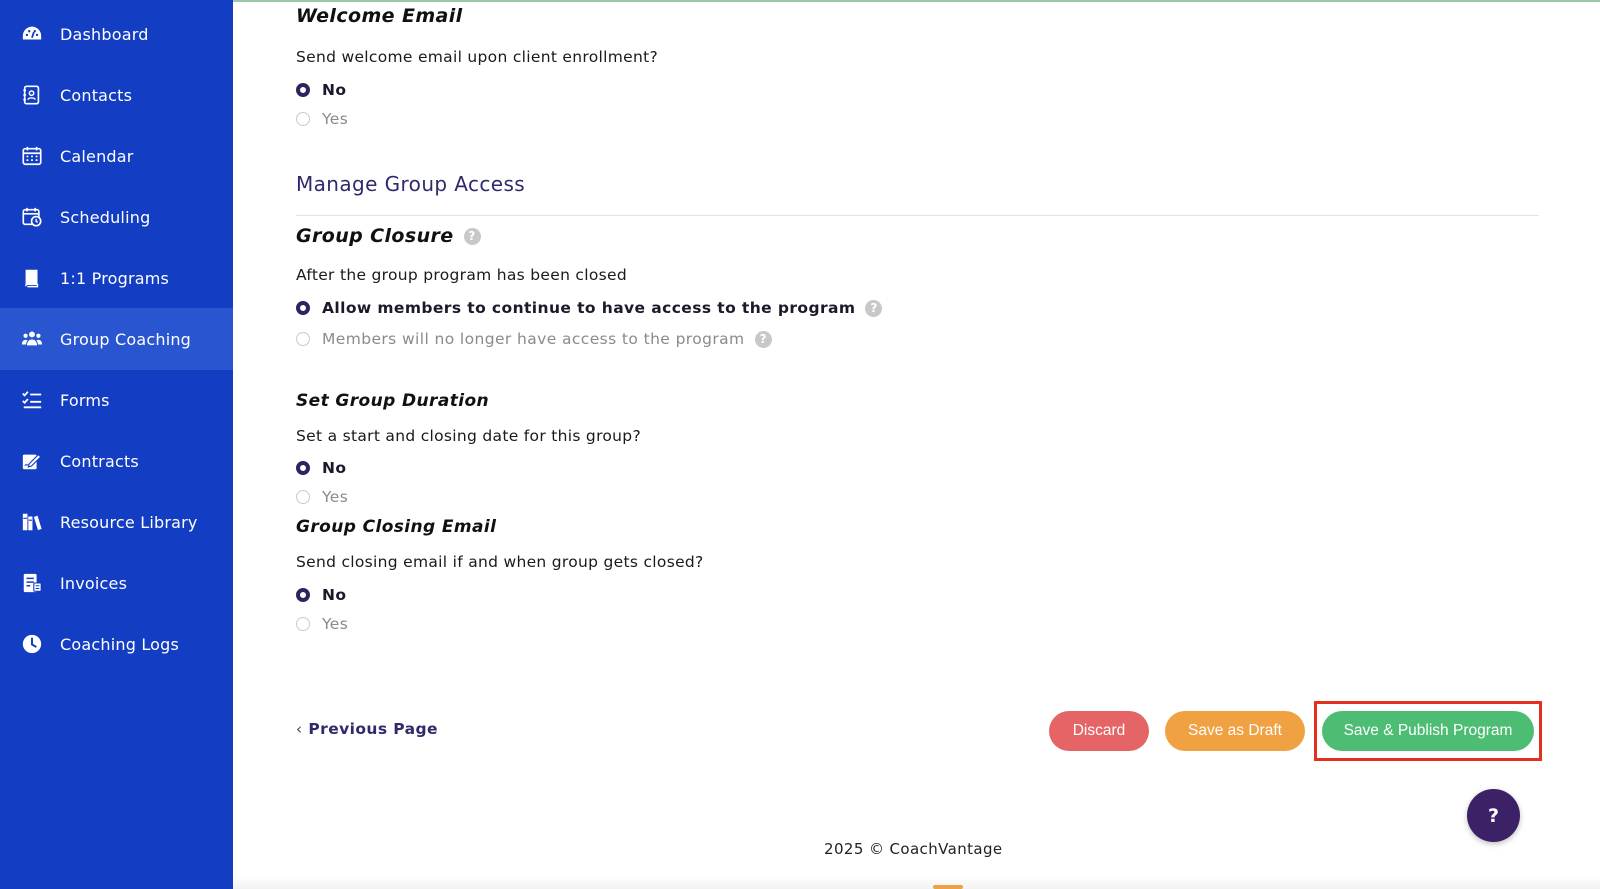  Describe the element at coordinates (916, 882) in the screenshot. I see `bottom-shadow` at that location.